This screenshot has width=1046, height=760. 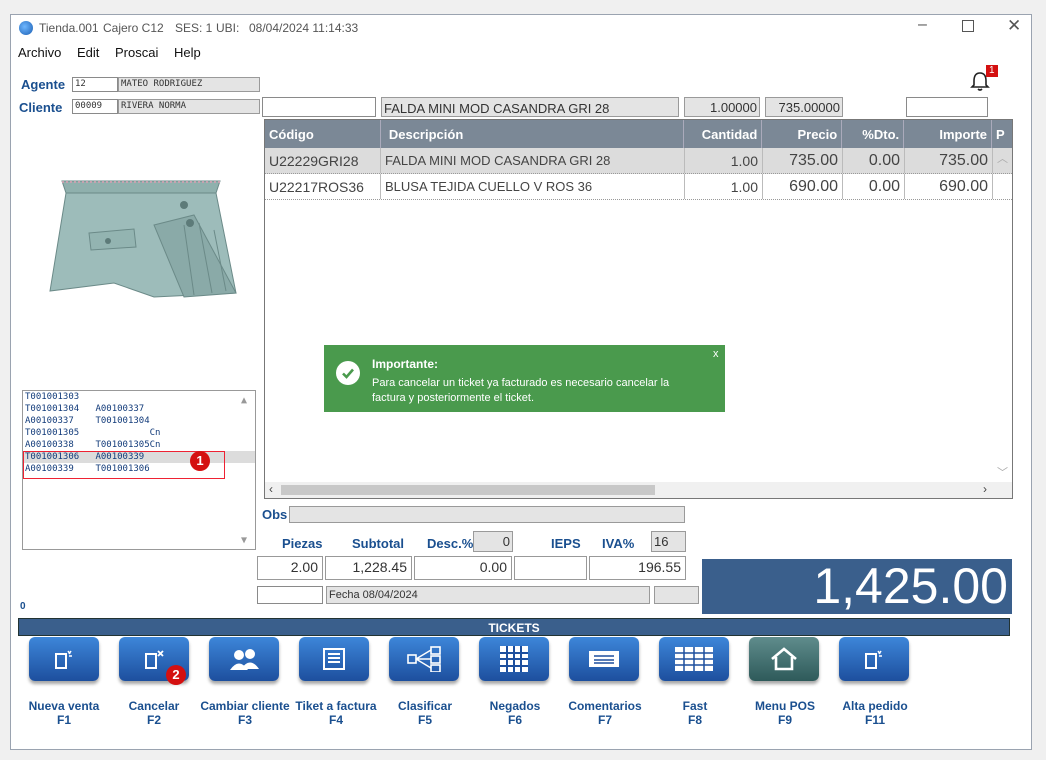 I want to click on clasificar-button, so click(x=424, y=659).